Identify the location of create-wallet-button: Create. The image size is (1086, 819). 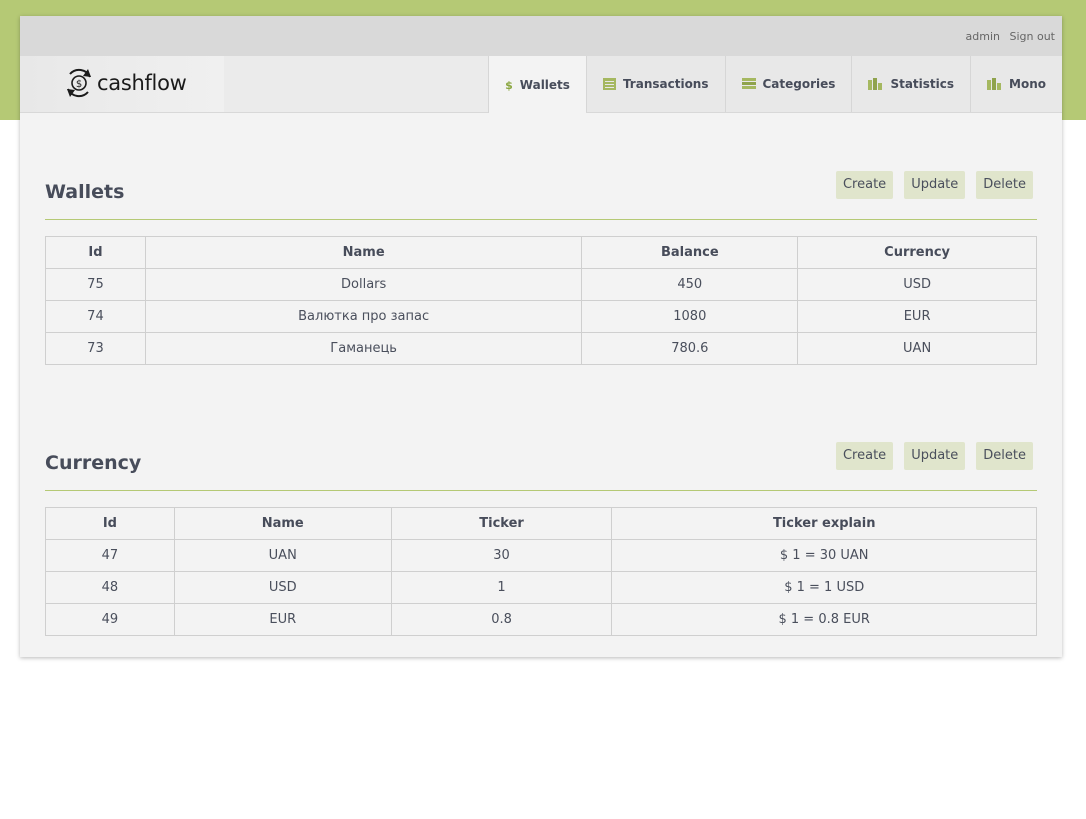
(864, 185).